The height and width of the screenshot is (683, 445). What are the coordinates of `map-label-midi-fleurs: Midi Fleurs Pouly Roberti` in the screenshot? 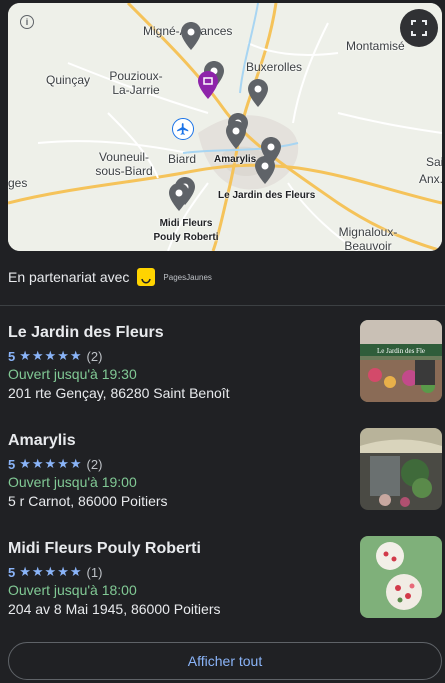 It's located at (186, 230).